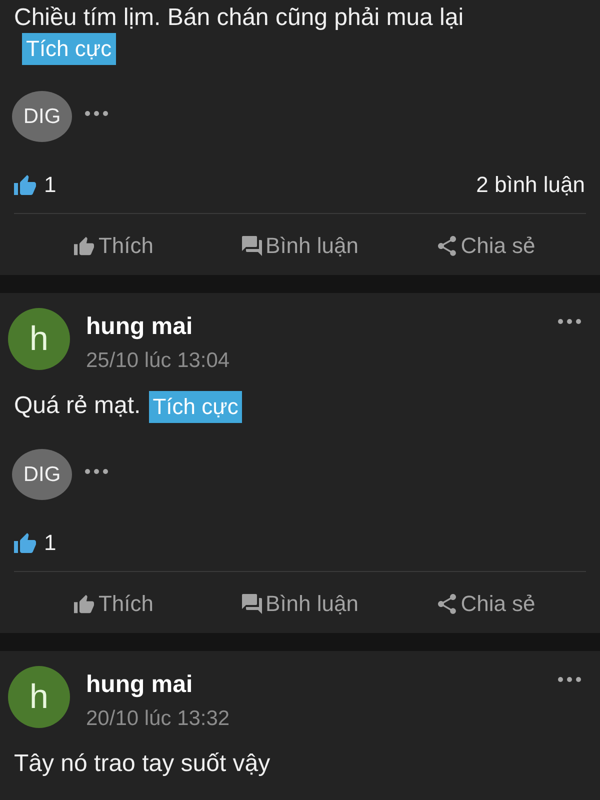  What do you see at coordinates (530, 185) in the screenshot?
I see `comment-count: 2 bình luận` at bounding box center [530, 185].